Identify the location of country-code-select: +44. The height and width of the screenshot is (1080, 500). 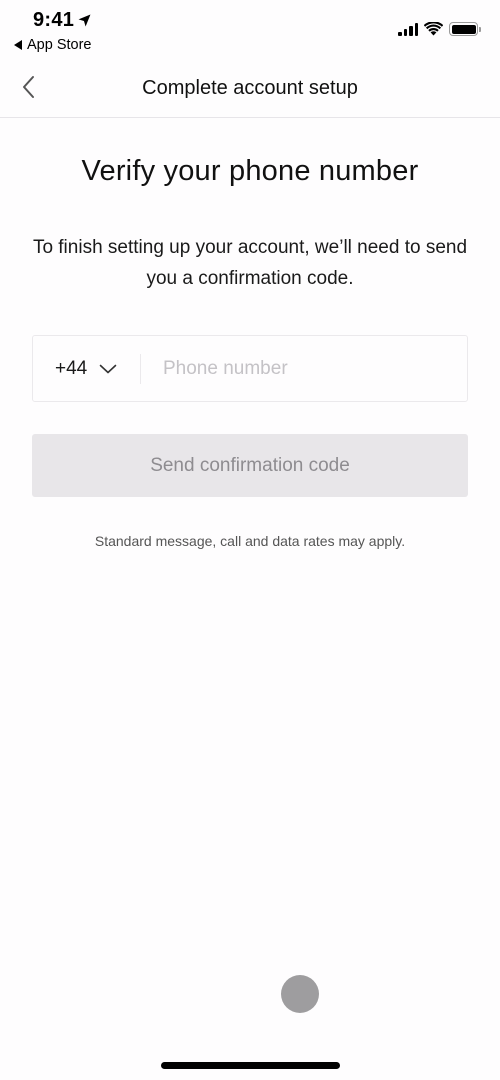
(86, 368).